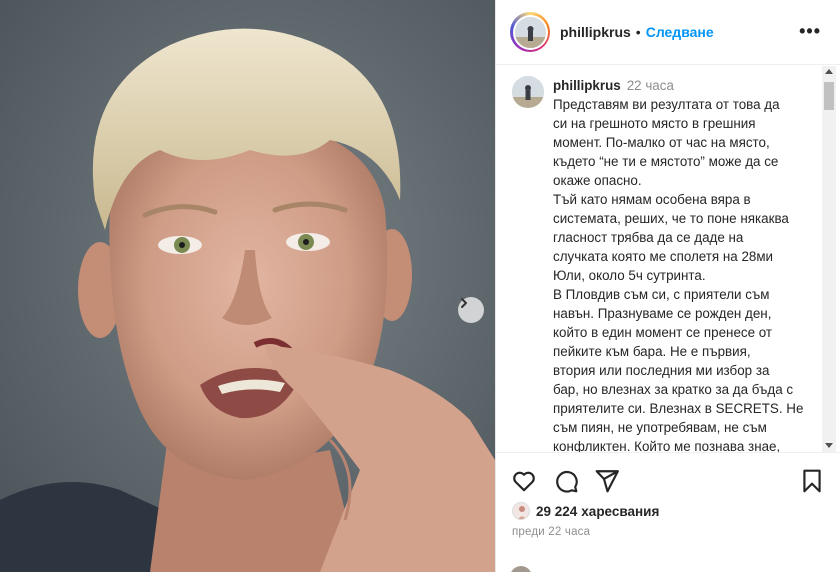  I want to click on avatar, so click(530, 32).